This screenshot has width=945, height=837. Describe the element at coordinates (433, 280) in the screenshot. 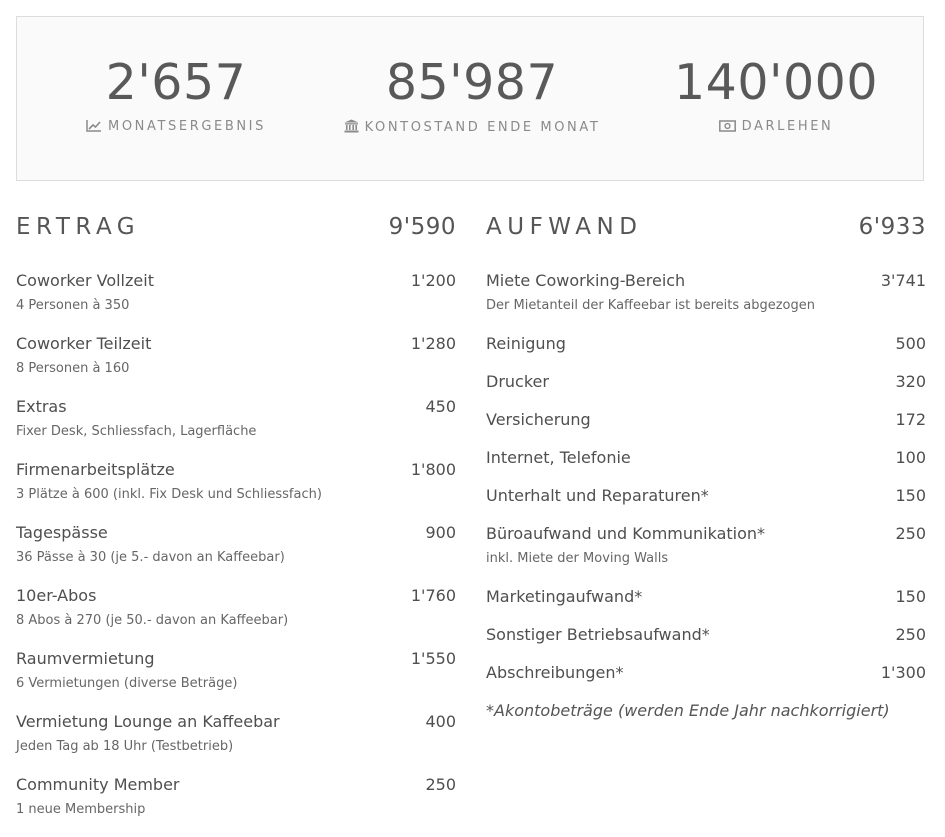

I see `item-amount: 1'200` at that location.